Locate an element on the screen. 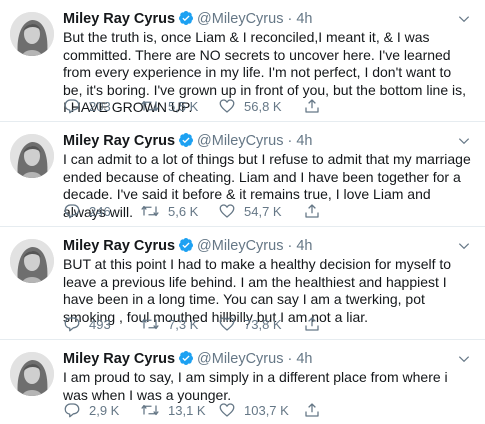 This screenshot has width=485, height=424. like-button: 54,7 K is located at coordinates (250, 211).